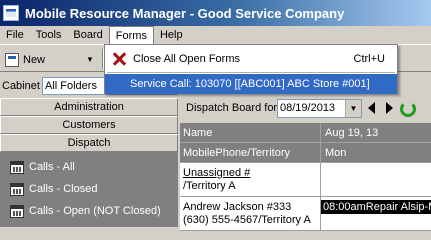 The width and height of the screenshot is (431, 240). I want to click on arrow-right-icon, so click(389, 108).